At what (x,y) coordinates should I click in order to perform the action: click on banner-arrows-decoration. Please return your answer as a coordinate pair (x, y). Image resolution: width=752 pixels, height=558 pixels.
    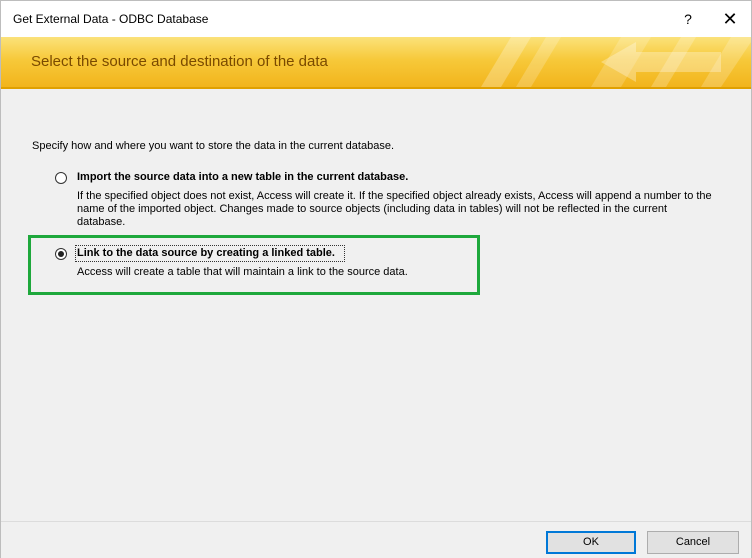
    Looking at the image, I should click on (616, 62).